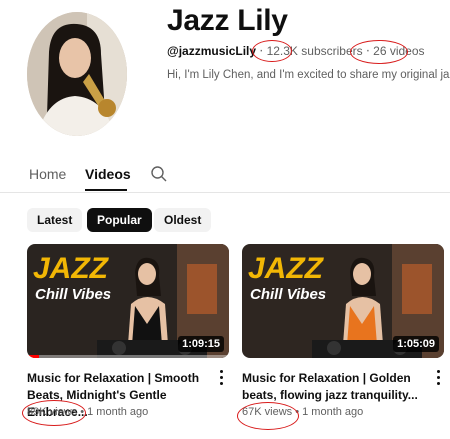 The image size is (450, 439). Describe the element at coordinates (128, 356) in the screenshot. I see `watch-progress` at that location.